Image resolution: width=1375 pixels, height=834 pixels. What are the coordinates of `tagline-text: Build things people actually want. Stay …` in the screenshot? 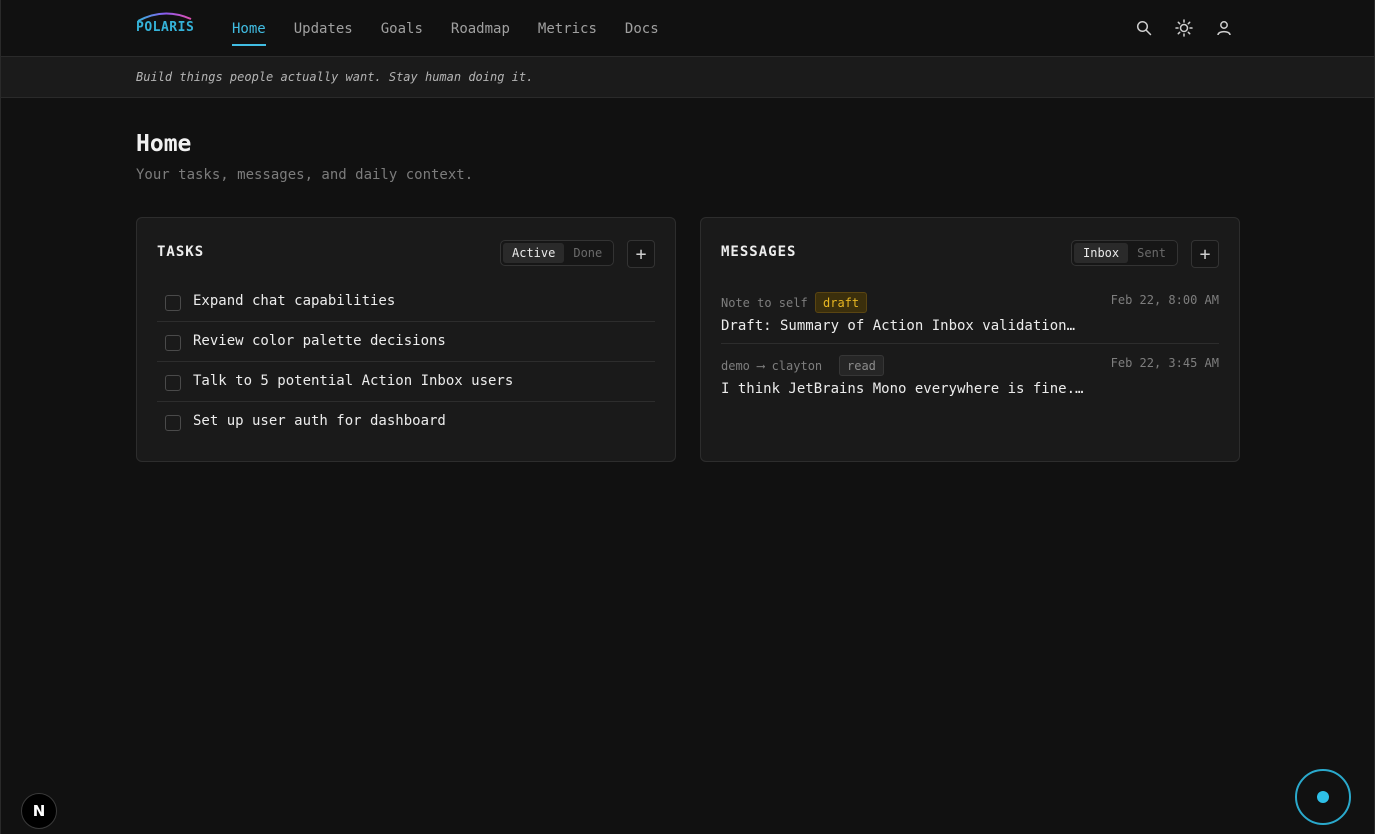 It's located at (335, 77).